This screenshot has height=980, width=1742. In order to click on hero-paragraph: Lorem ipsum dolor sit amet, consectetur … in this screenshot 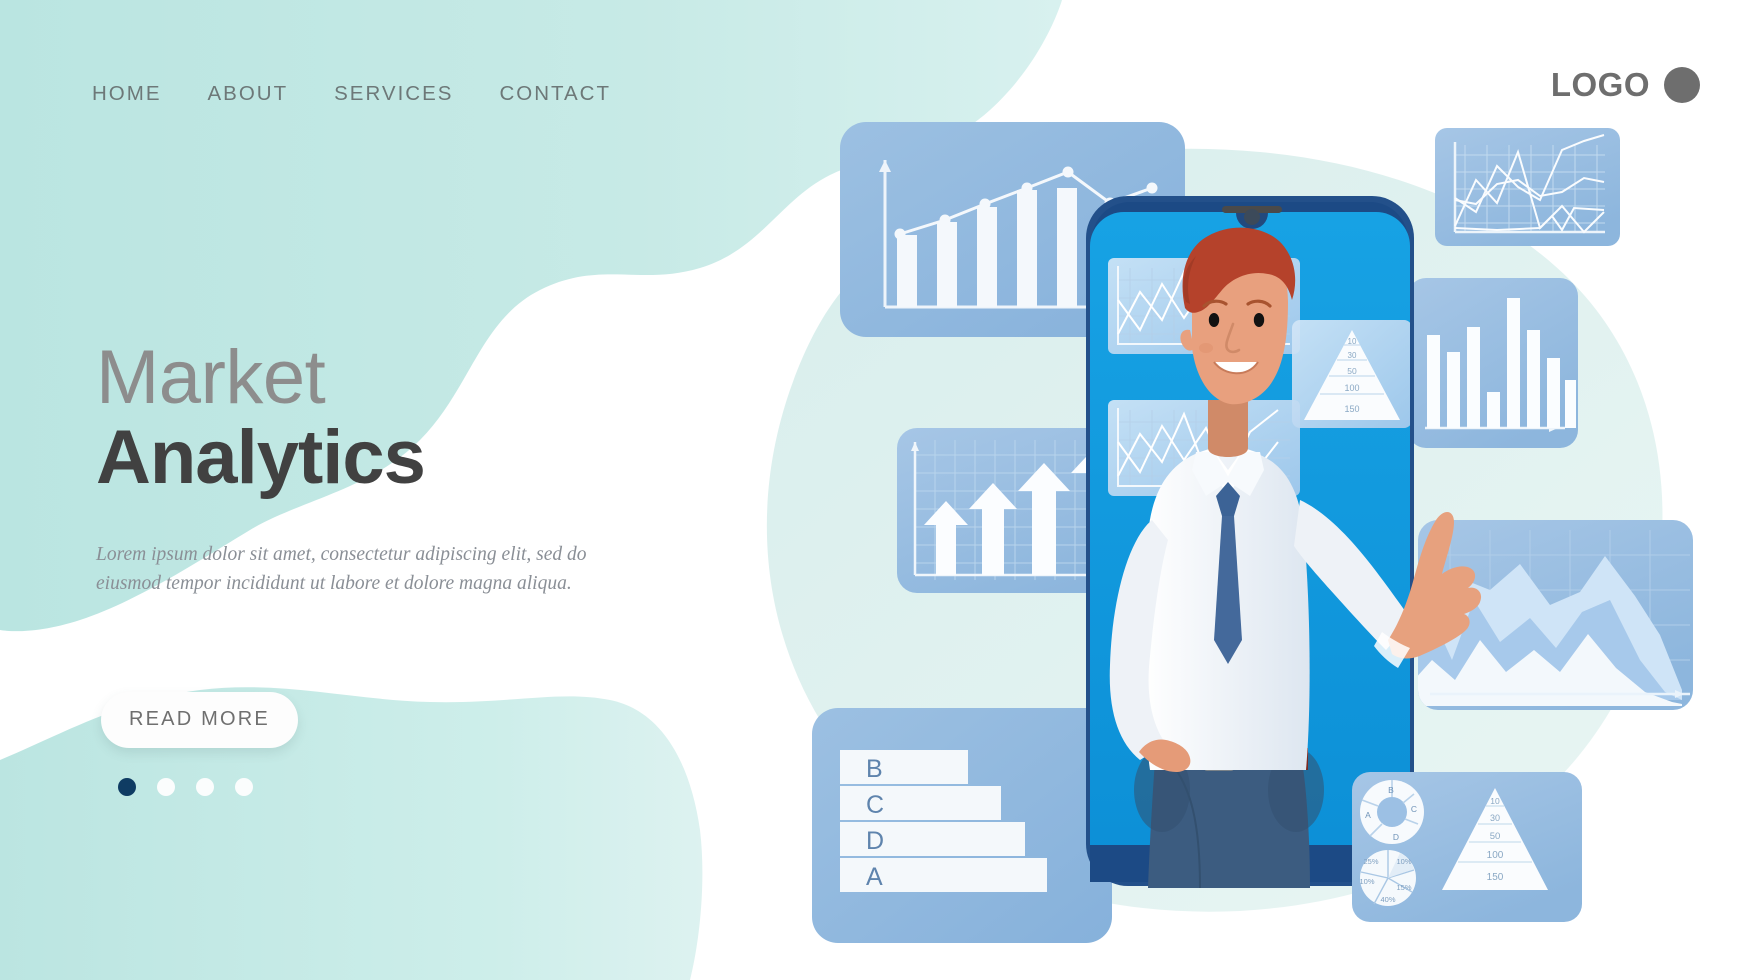, I will do `click(341, 568)`.